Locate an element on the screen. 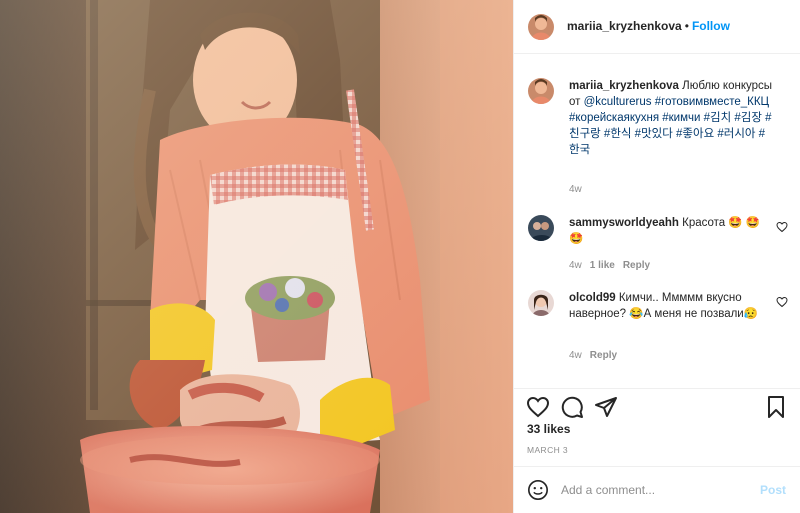  post-header: mariia_kryzhenkova • Follow is located at coordinates (657, 27).